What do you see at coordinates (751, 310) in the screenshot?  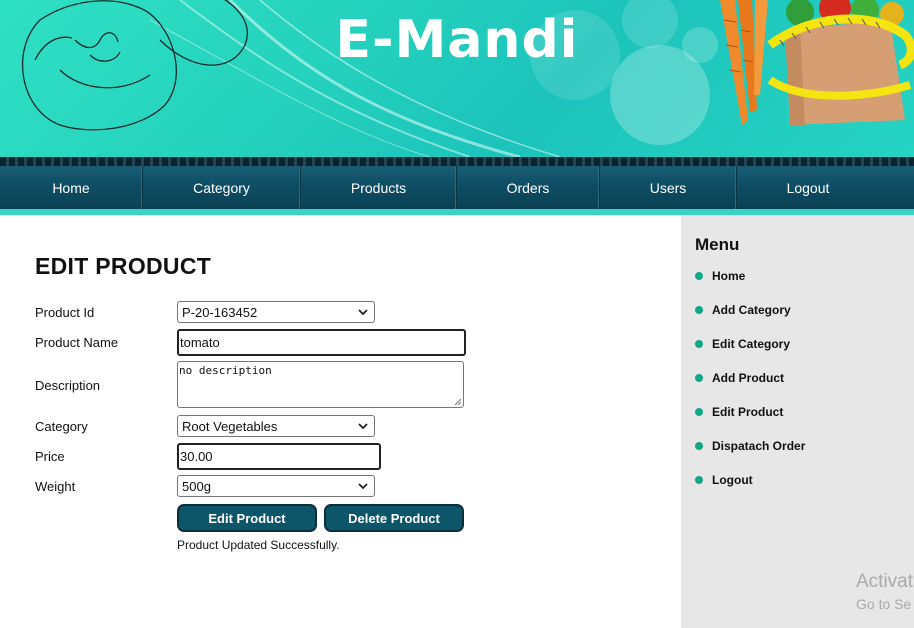 I see `sidebar-item-label: Add Category` at bounding box center [751, 310].